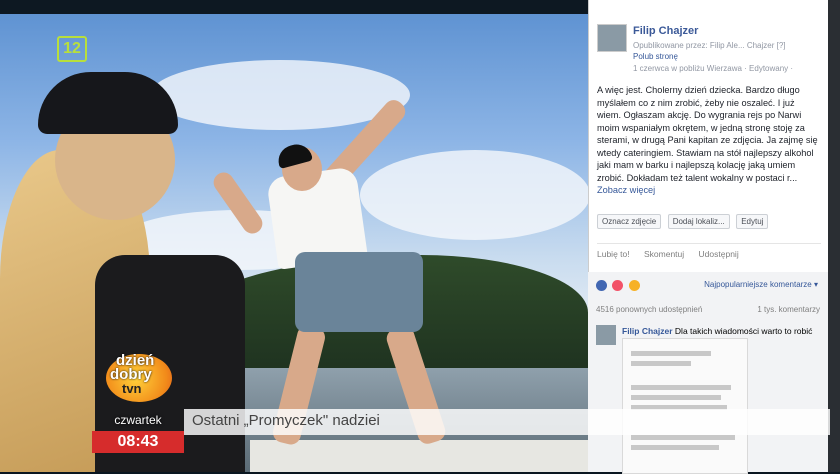  I want to click on clock: 08:43, so click(138, 442).